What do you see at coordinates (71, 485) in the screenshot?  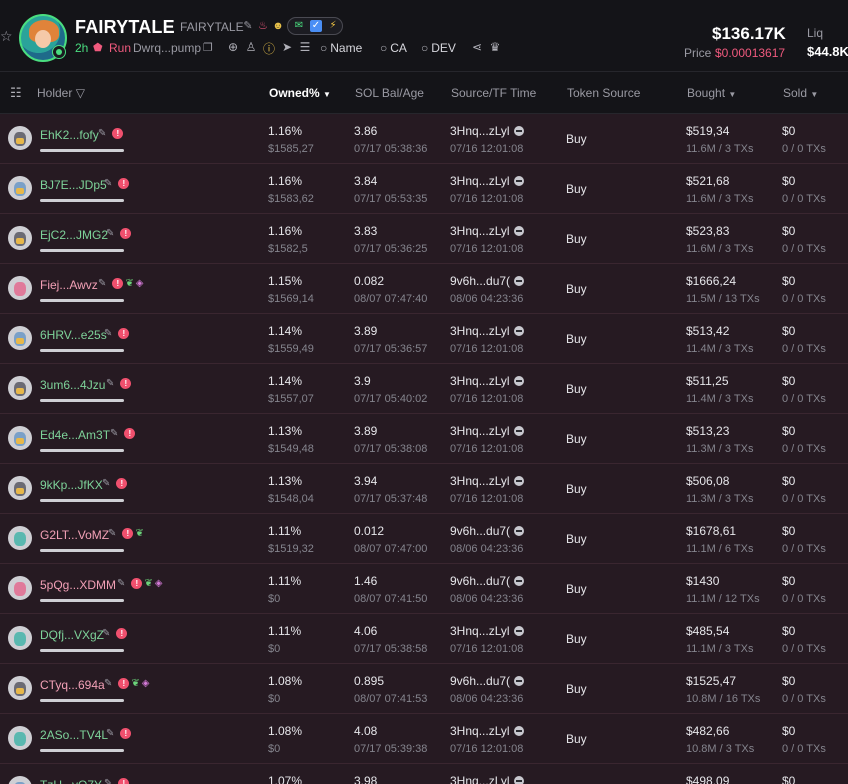 I see `holder-wallet-address: 9kKp...JfKX` at bounding box center [71, 485].